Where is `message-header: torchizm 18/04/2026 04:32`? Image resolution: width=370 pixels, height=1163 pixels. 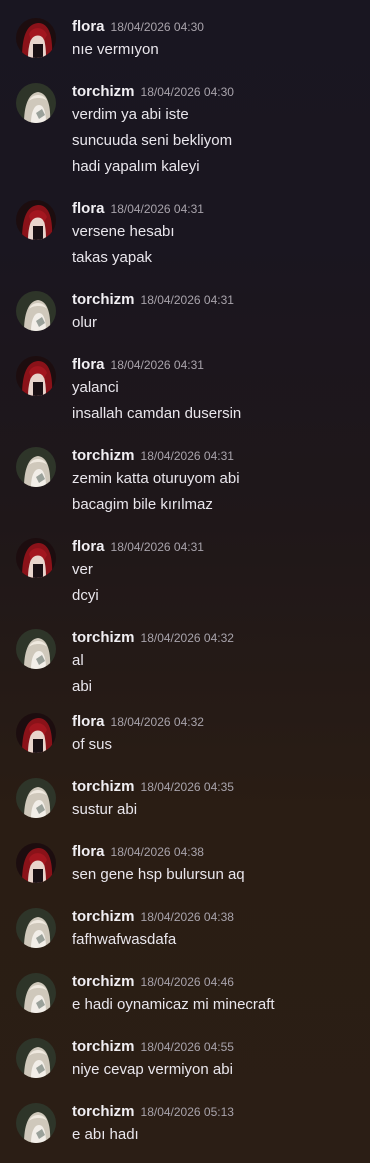 message-header: torchizm 18/04/2026 04:32 is located at coordinates (153, 639).